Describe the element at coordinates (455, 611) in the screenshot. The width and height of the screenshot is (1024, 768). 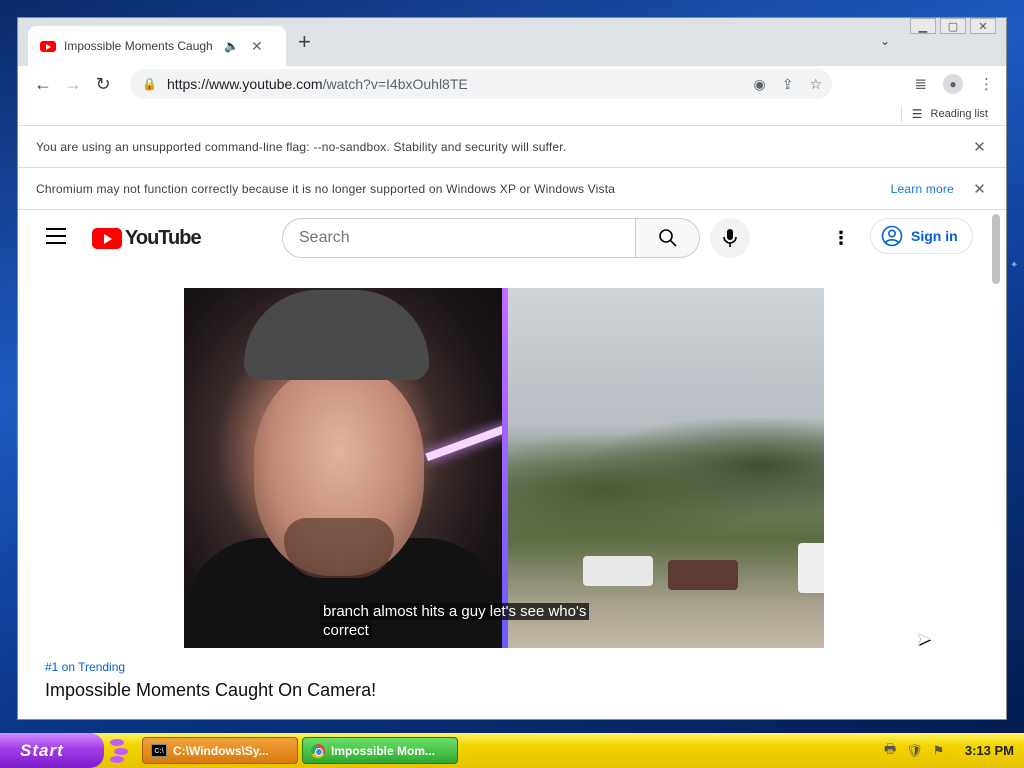
I see `caption-line: branch almost hits a guy let's see who's` at that location.